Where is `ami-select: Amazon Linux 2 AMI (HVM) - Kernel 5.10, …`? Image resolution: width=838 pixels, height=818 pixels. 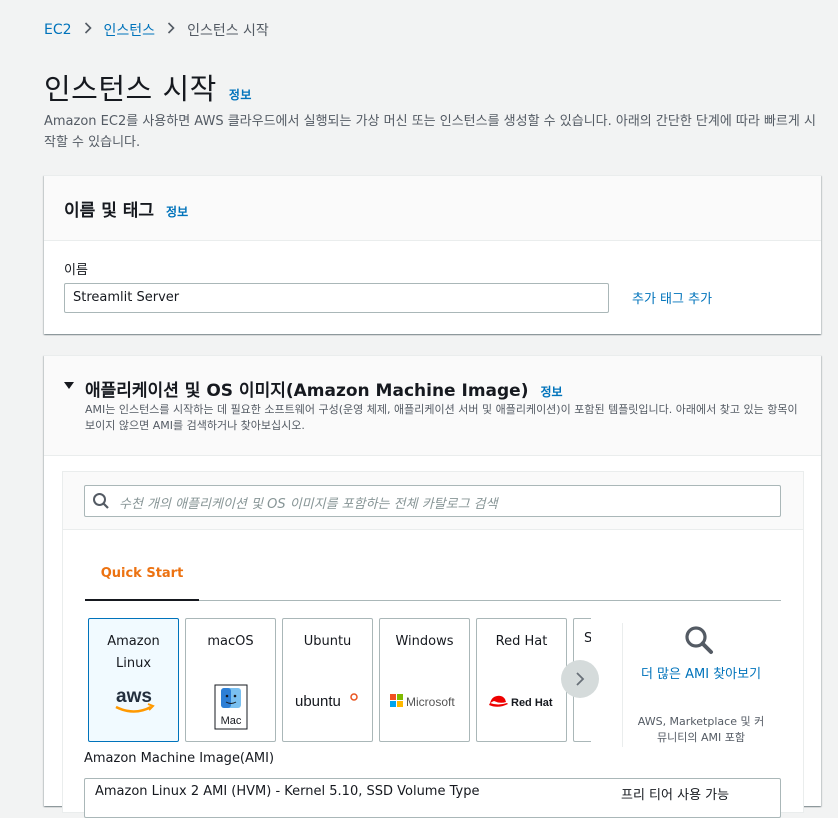 ami-select: Amazon Linux 2 AMI (HVM) - Kernel 5.10, … is located at coordinates (432, 798).